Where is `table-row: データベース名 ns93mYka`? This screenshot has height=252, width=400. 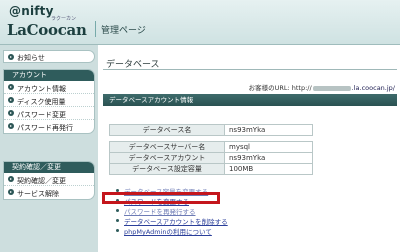
table-row: データベース名 ns93mYka is located at coordinates (211, 130).